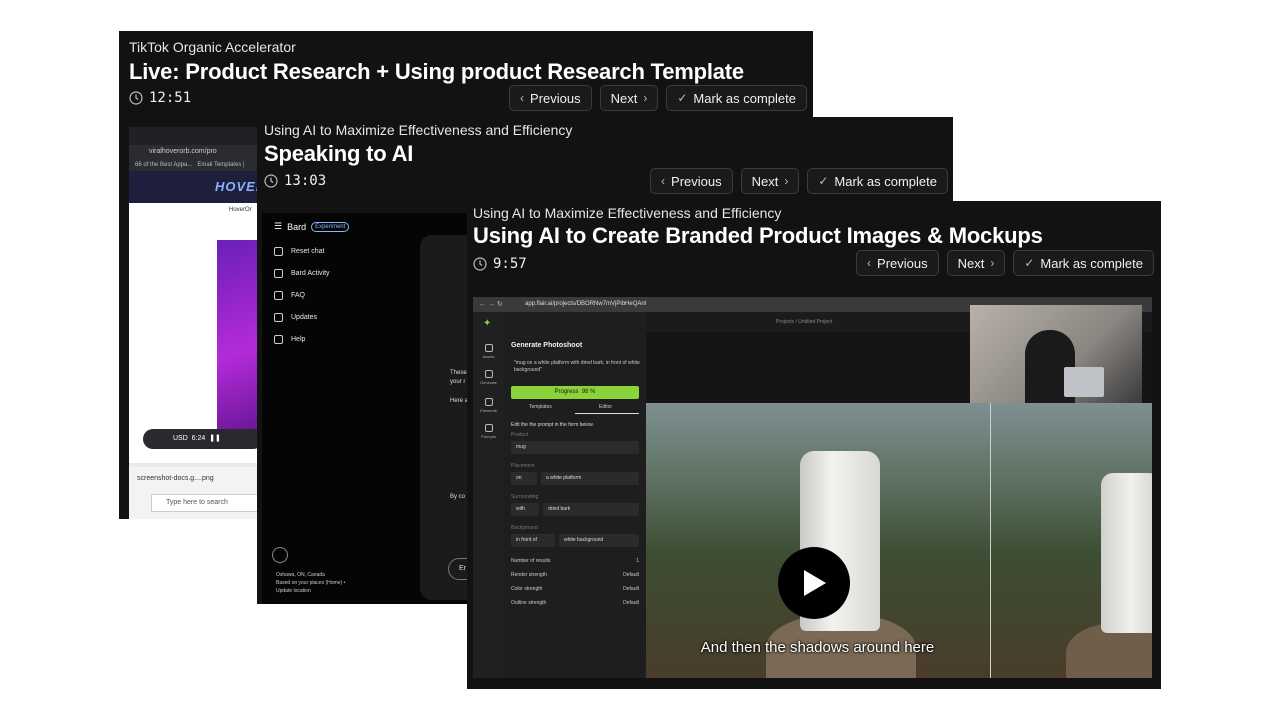 This screenshot has height=720, width=1280. What do you see at coordinates (488, 382) in the screenshot?
I see `rail-label: Generate` at bounding box center [488, 382].